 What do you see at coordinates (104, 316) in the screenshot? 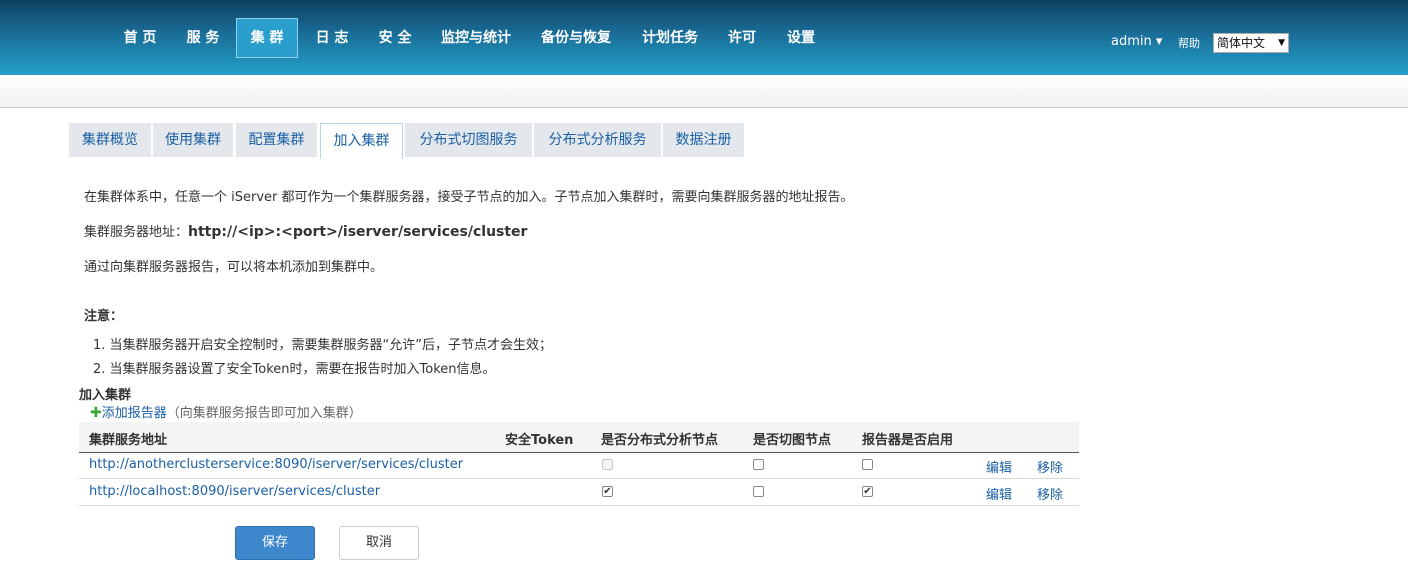
I see `note-title: 注意：` at bounding box center [104, 316].